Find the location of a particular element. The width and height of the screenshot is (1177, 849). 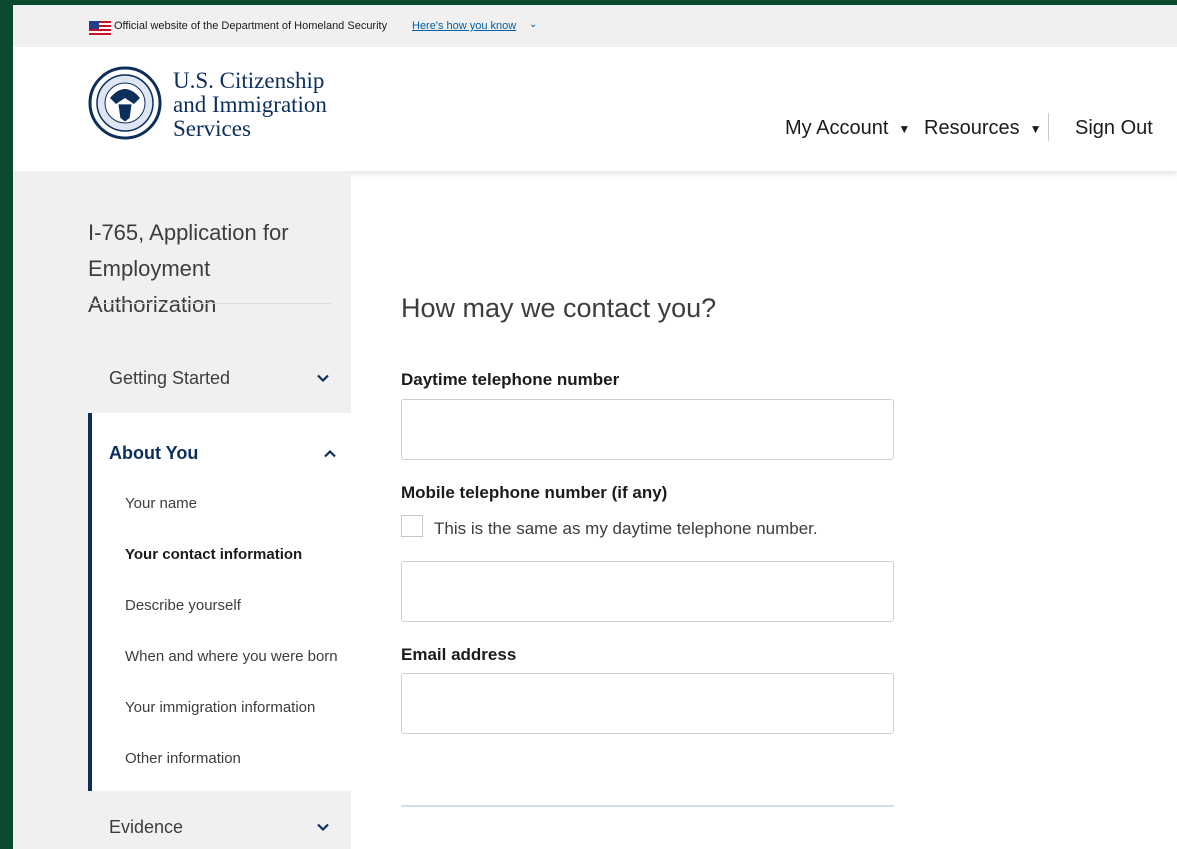

sign-out-label: Sign Out is located at coordinates (1114, 128).